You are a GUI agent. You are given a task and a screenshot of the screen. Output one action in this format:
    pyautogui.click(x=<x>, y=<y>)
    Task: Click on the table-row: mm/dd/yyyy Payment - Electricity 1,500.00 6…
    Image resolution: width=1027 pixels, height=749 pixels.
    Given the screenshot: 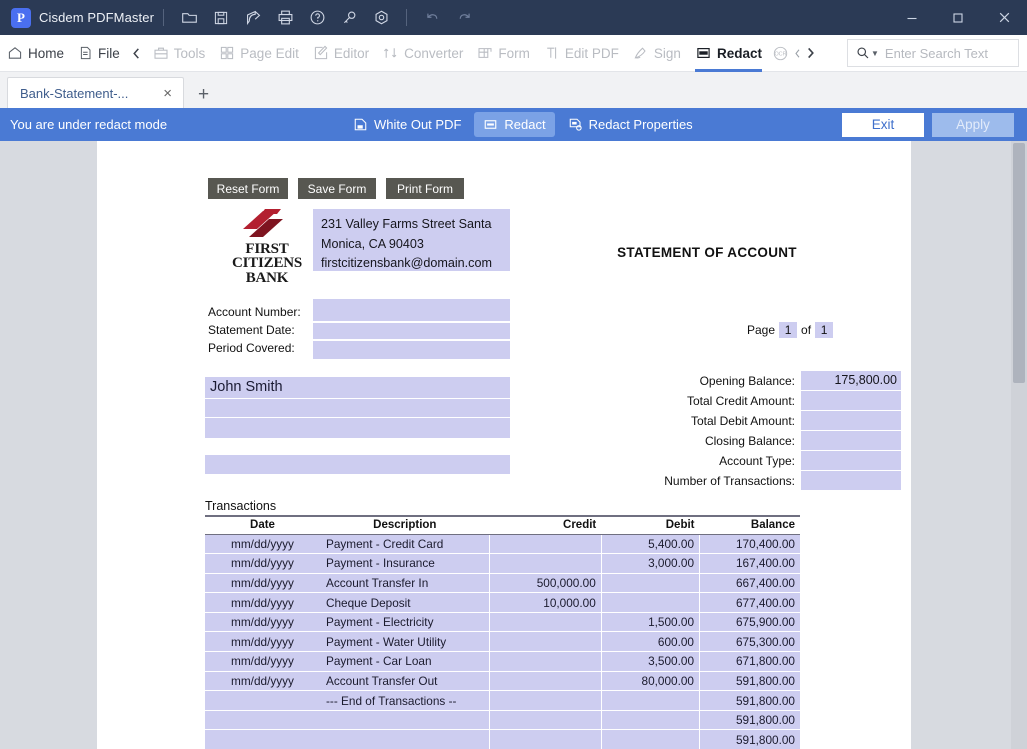 What is the action you would take?
    pyautogui.click(x=502, y=622)
    